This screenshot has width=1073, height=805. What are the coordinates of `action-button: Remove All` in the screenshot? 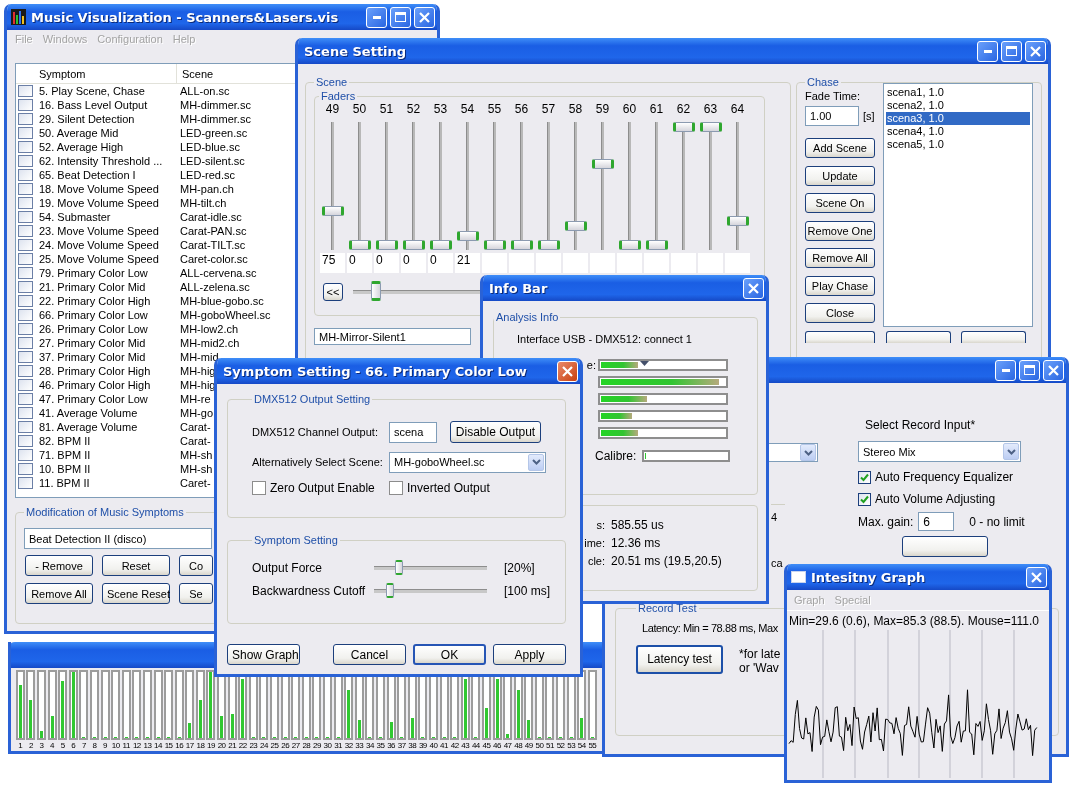 It's located at (59, 593).